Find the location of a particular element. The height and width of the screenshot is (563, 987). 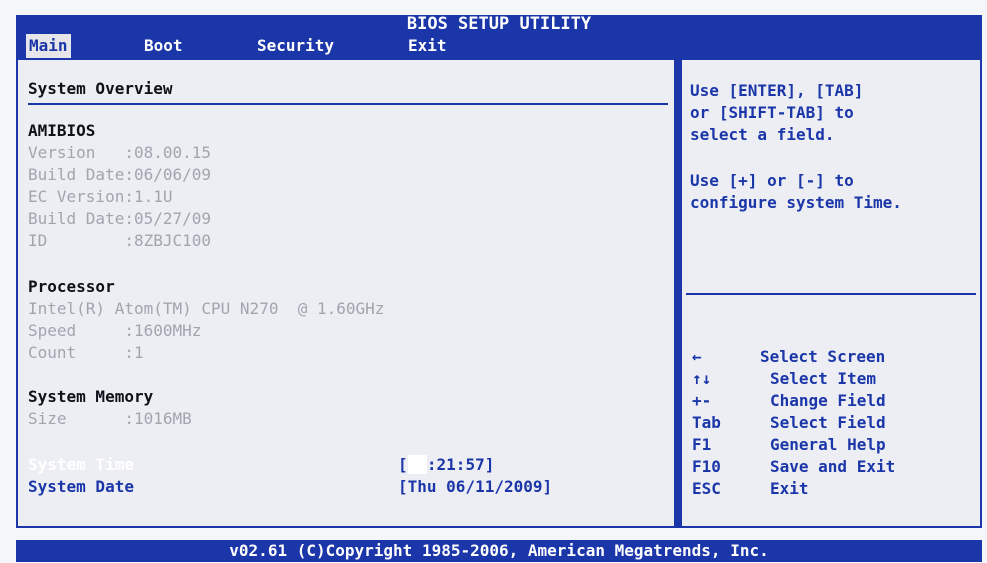

bios-title-bar: BIOS SETUP UTILITY is located at coordinates (499, 24).